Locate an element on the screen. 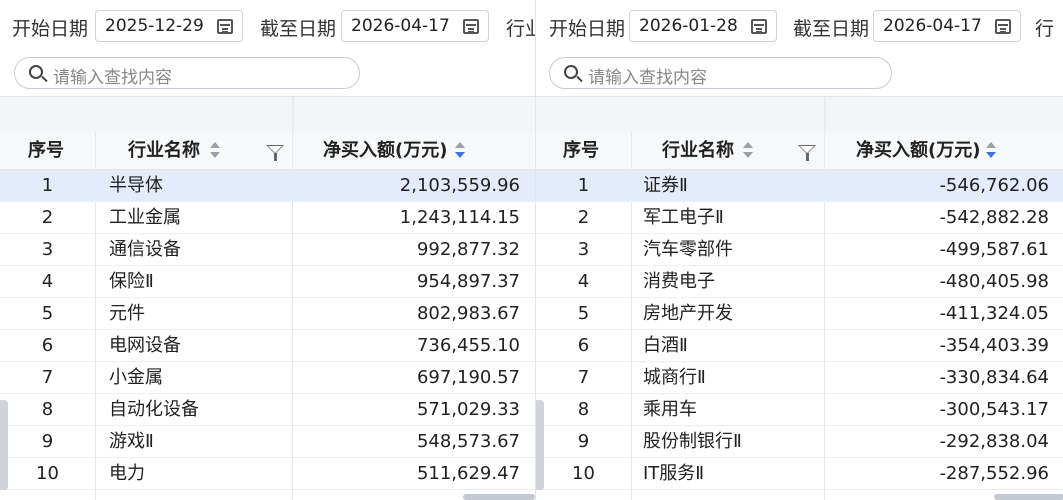 Image resolution: width=1063 pixels, height=500 pixels. row-net-buy: 1,243,114.15 is located at coordinates (459, 217).